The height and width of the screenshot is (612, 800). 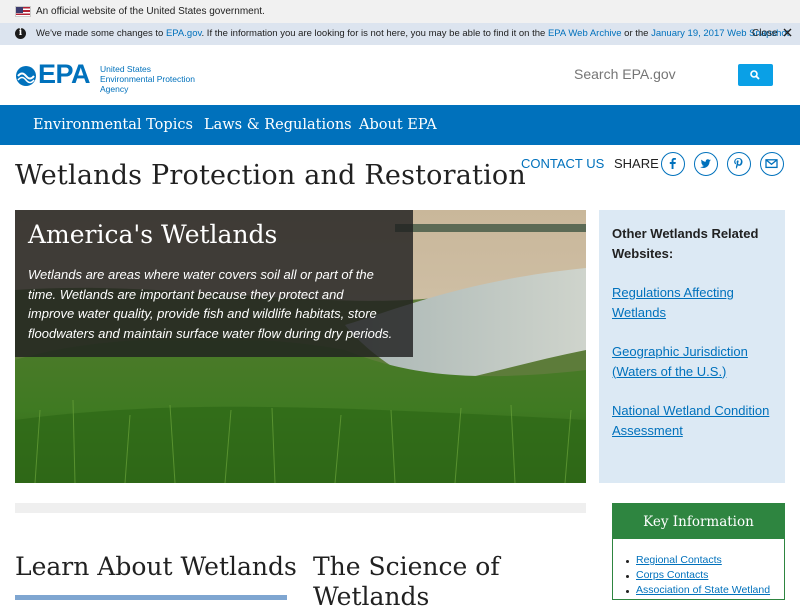 What do you see at coordinates (153, 234) in the screenshot?
I see `hero-title: America's Wetlands` at bounding box center [153, 234].